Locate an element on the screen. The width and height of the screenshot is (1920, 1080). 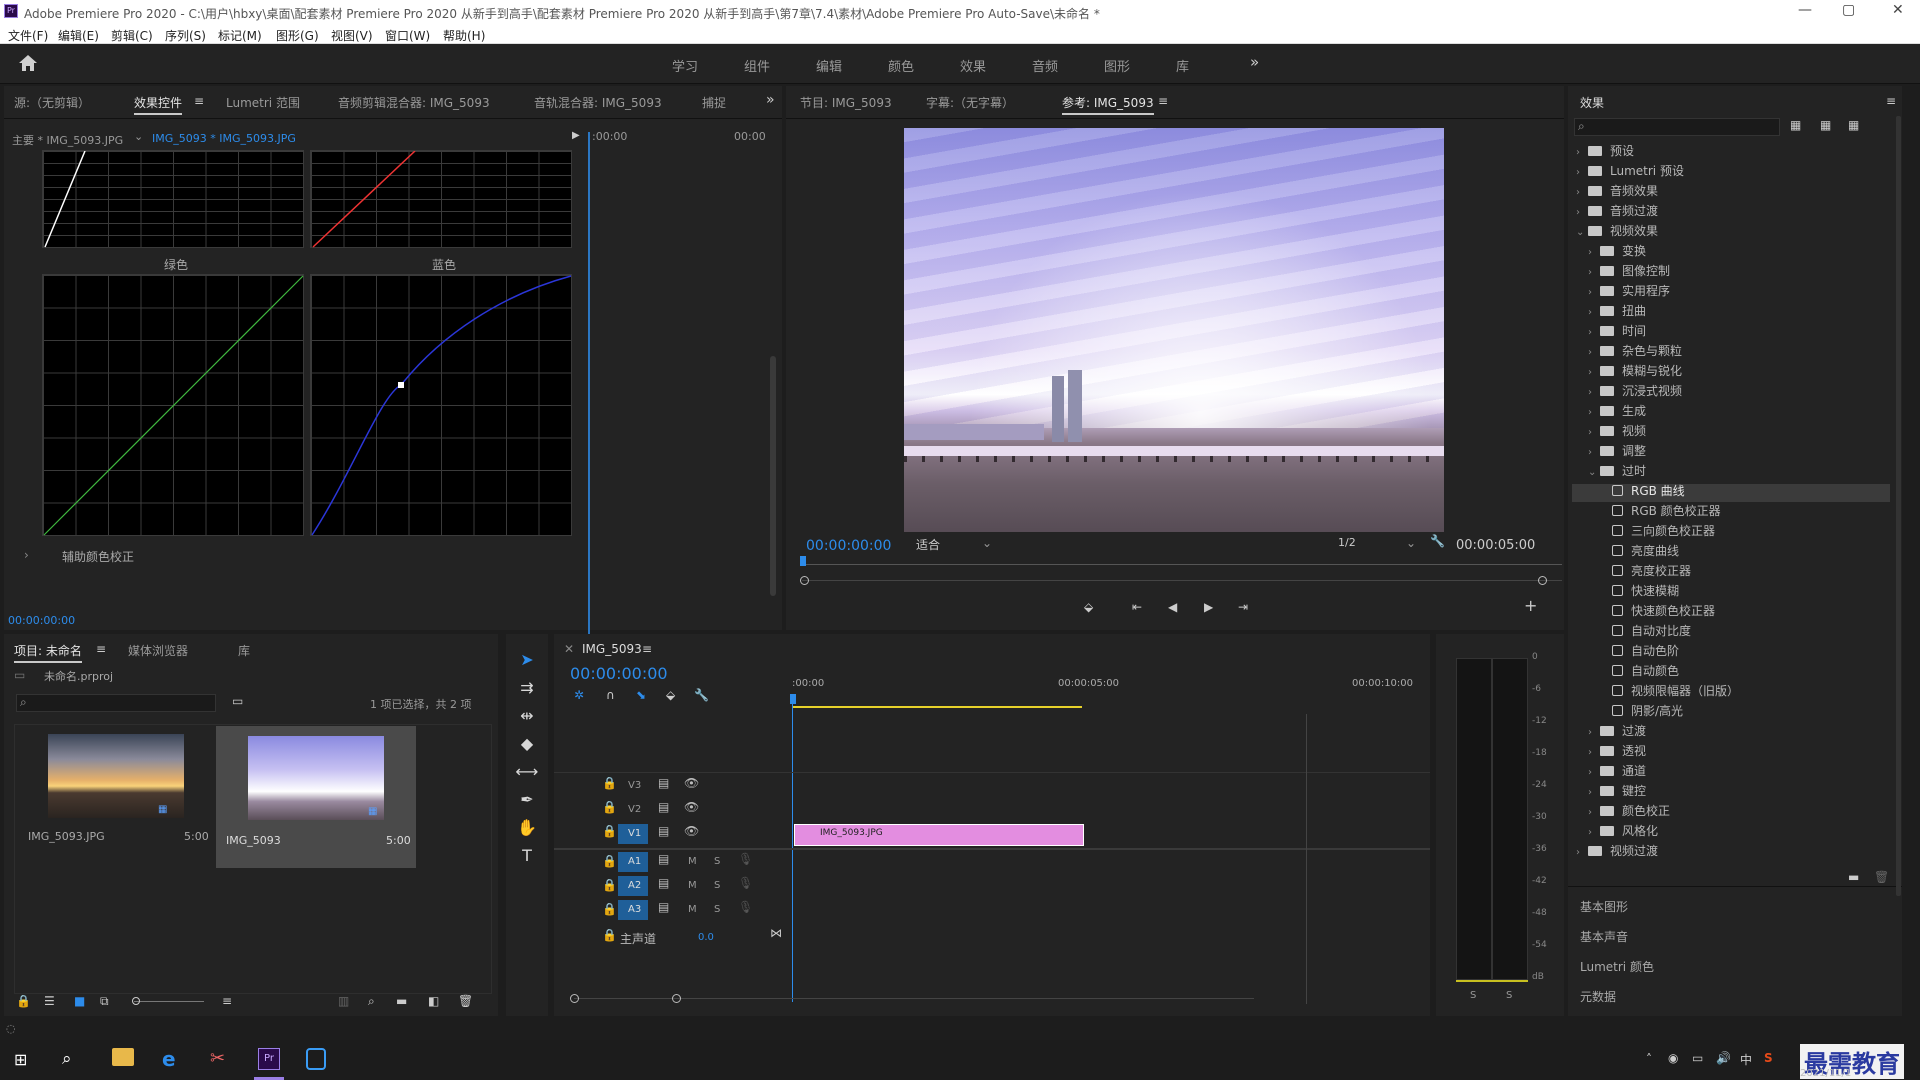
workspace-effects: 效果 is located at coordinates (973, 65).